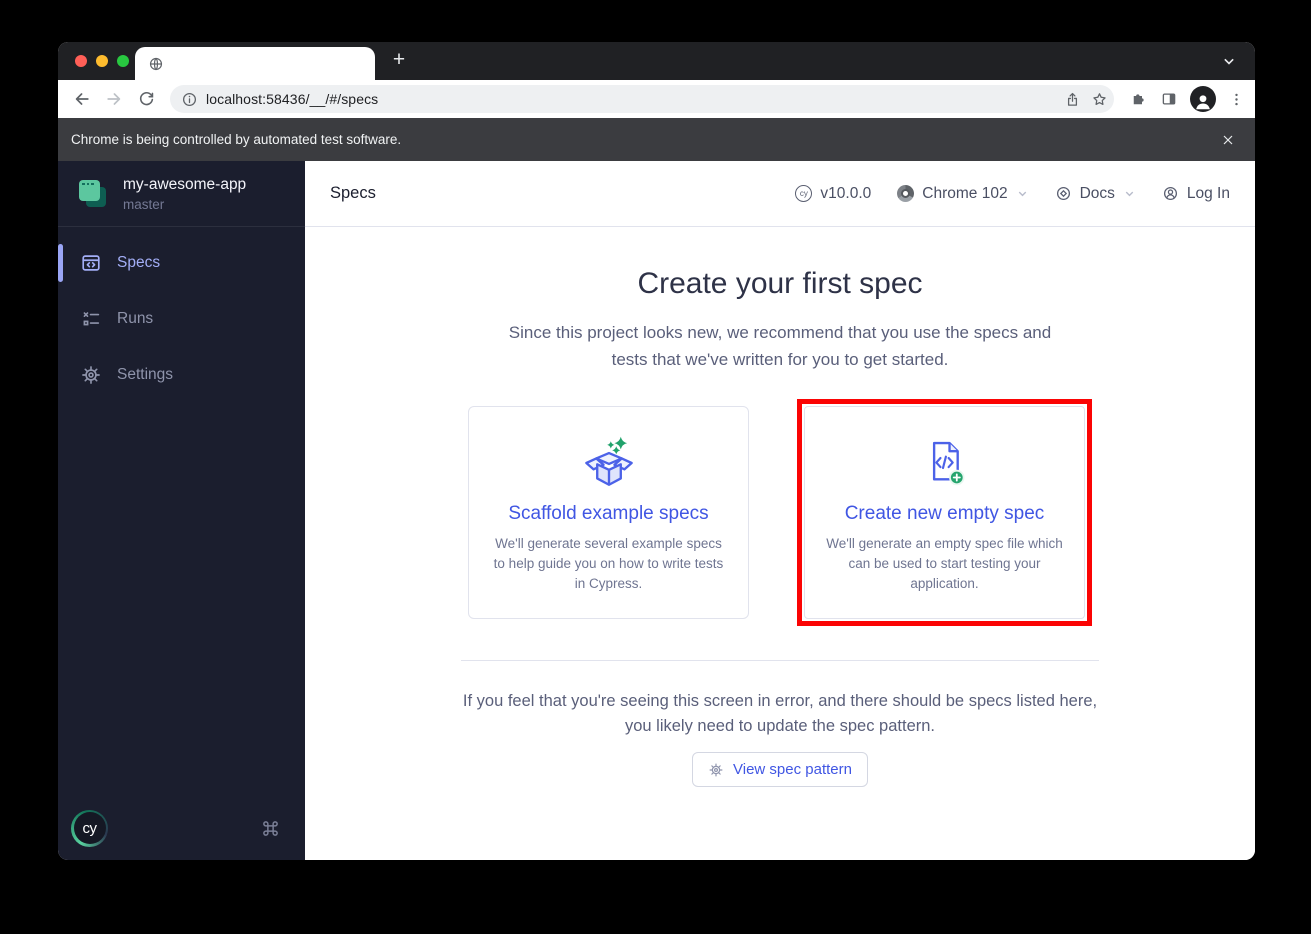 The height and width of the screenshot is (934, 1311). Describe the element at coordinates (631, 99) in the screenshot. I see `url-text: localhost:58436/__/#/specs` at that location.